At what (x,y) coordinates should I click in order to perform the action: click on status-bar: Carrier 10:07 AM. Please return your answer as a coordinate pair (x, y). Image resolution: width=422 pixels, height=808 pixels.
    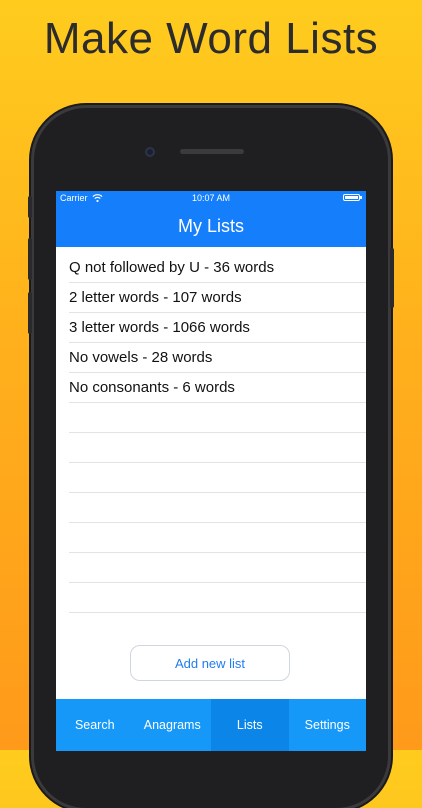
    Looking at the image, I should click on (211, 198).